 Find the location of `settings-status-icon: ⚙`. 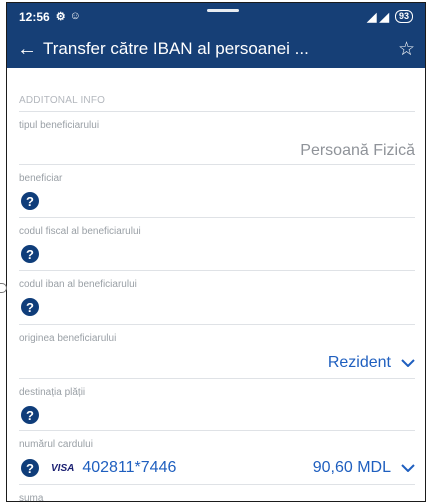

settings-status-icon: ⚙ is located at coordinates (60, 17).